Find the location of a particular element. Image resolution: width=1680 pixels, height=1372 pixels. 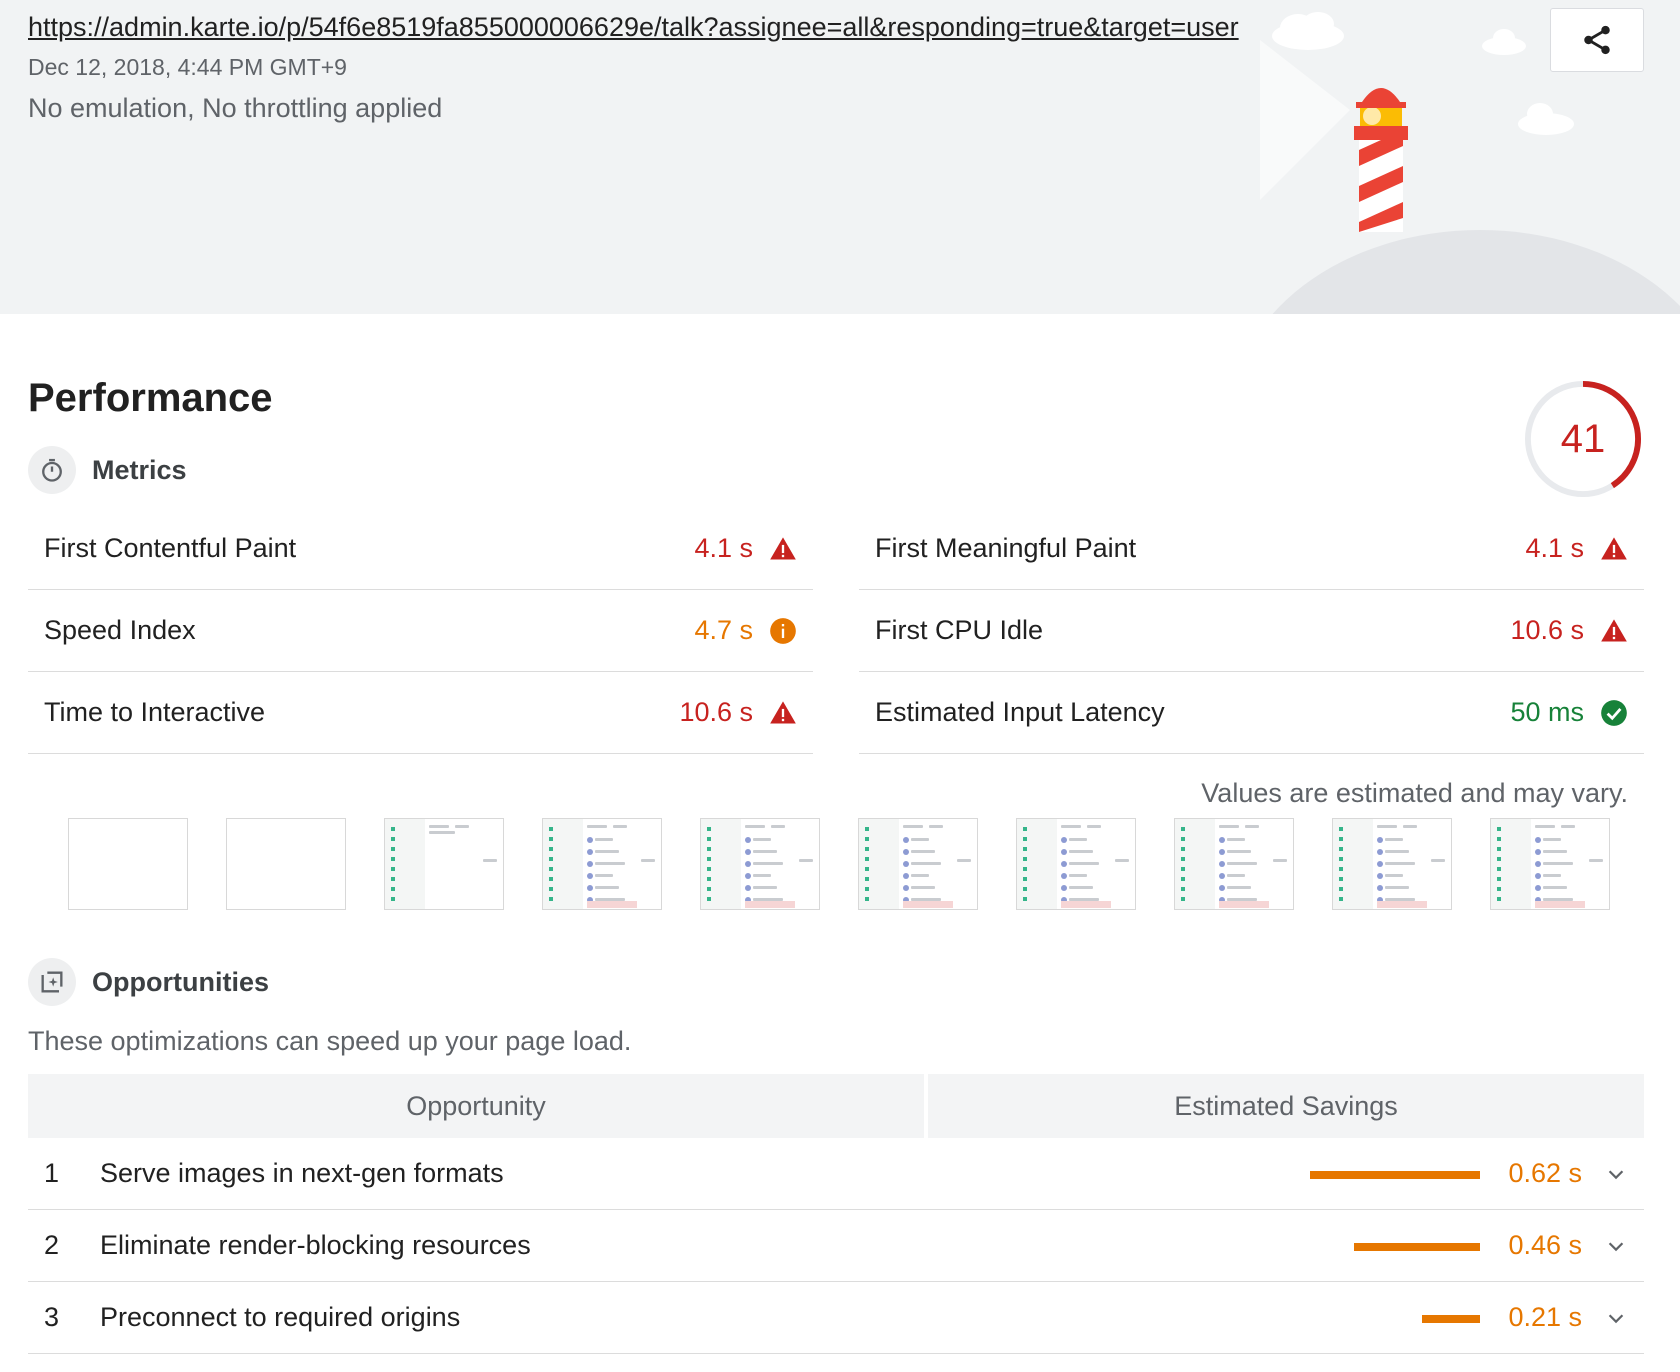

savings-value: 0.46 s is located at coordinates (1545, 1245).